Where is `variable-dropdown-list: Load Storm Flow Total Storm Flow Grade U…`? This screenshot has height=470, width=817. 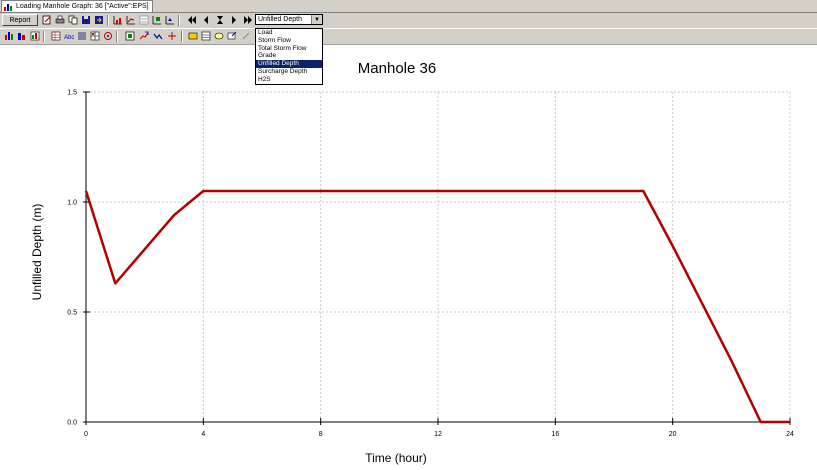 variable-dropdown-list: Load Storm Flow Total Storm Flow Grade U… is located at coordinates (289, 56).